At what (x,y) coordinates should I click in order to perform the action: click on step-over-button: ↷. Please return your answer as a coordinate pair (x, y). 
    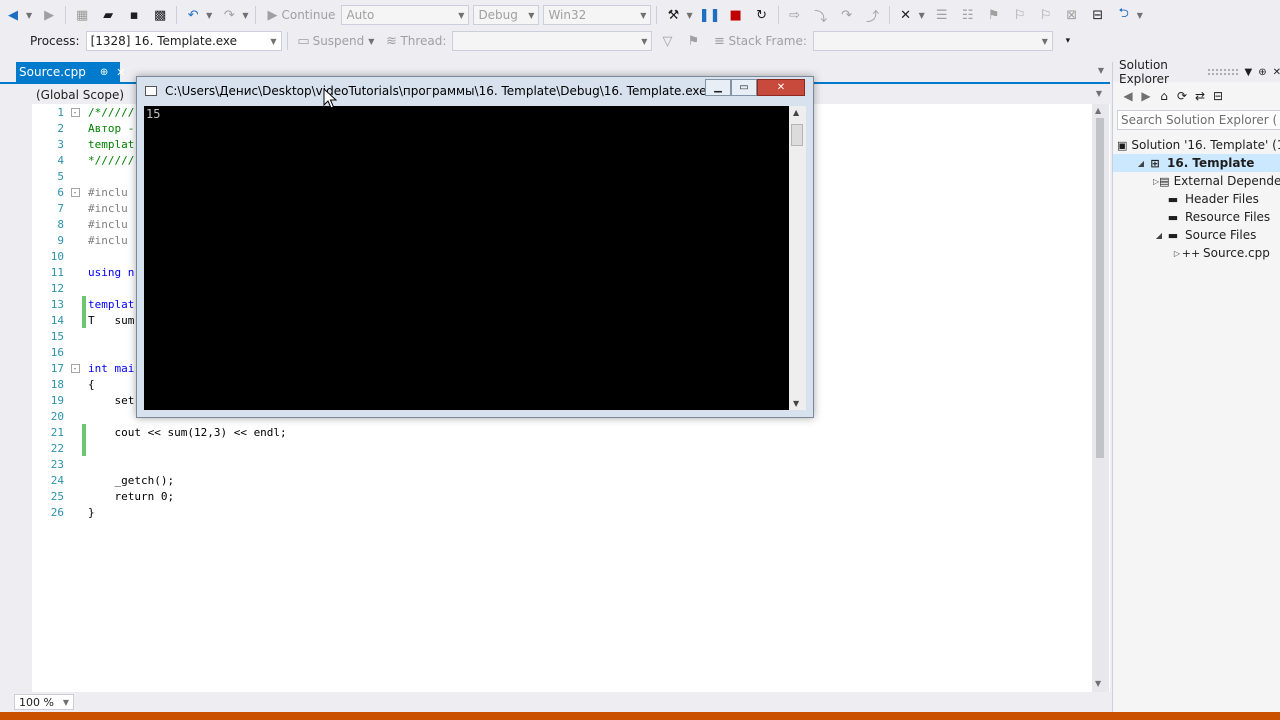
    Looking at the image, I should click on (847, 15).